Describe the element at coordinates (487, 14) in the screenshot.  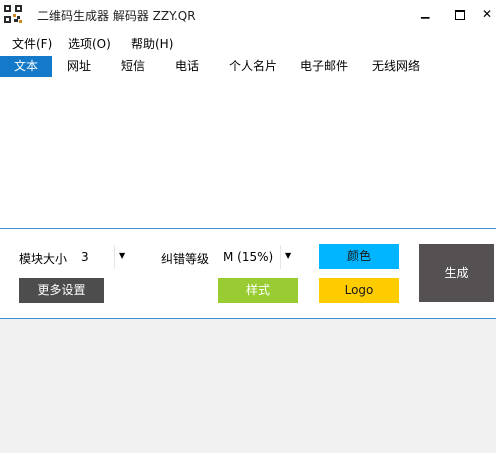
I see `close-icon: ✕` at that location.